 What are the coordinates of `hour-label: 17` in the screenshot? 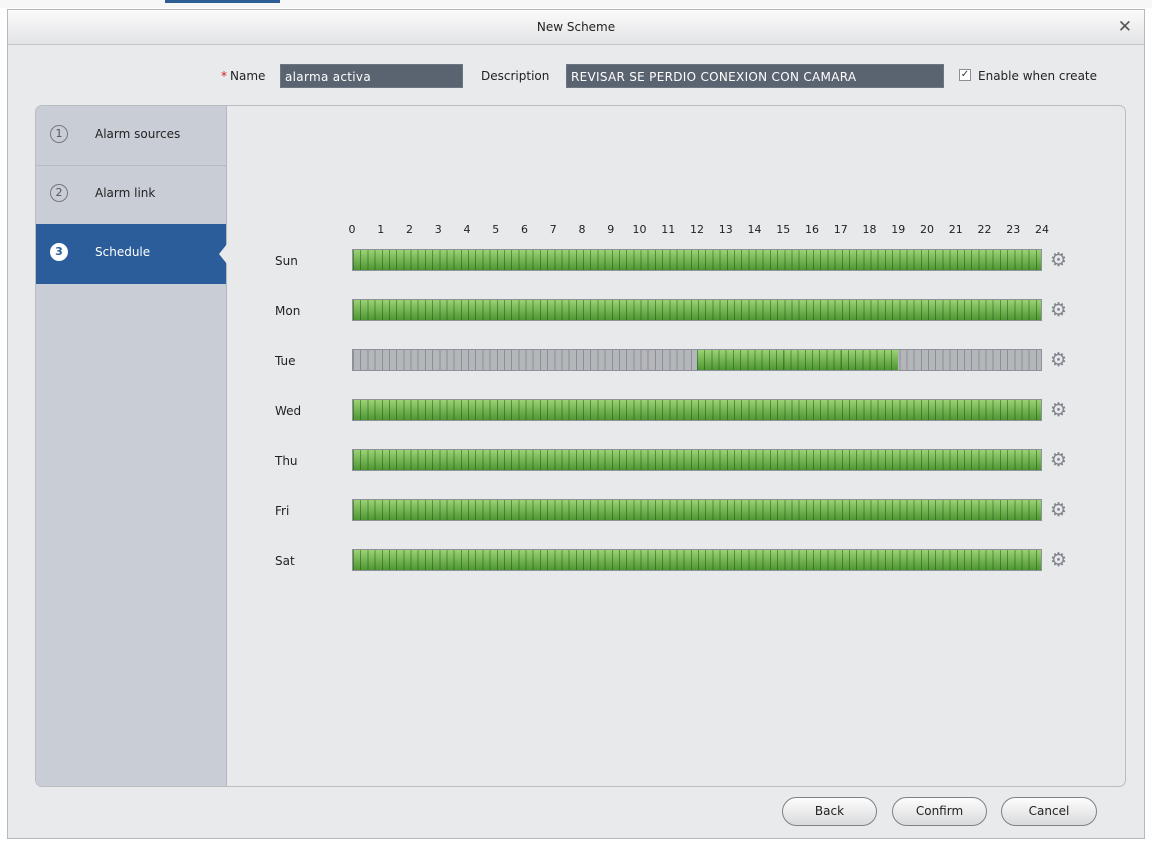 It's located at (840, 229).